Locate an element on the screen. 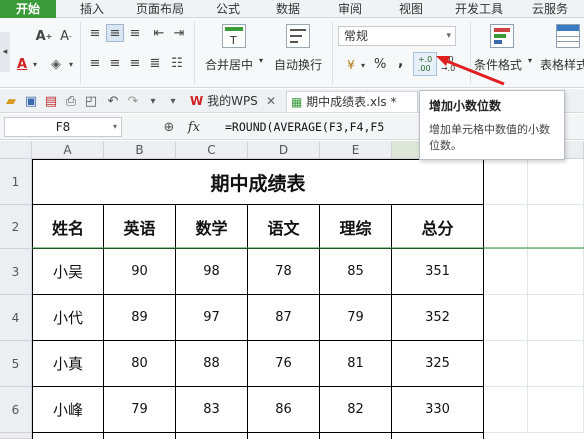 This screenshot has height=439, width=584. row-header-1: 1 is located at coordinates (16, 182).